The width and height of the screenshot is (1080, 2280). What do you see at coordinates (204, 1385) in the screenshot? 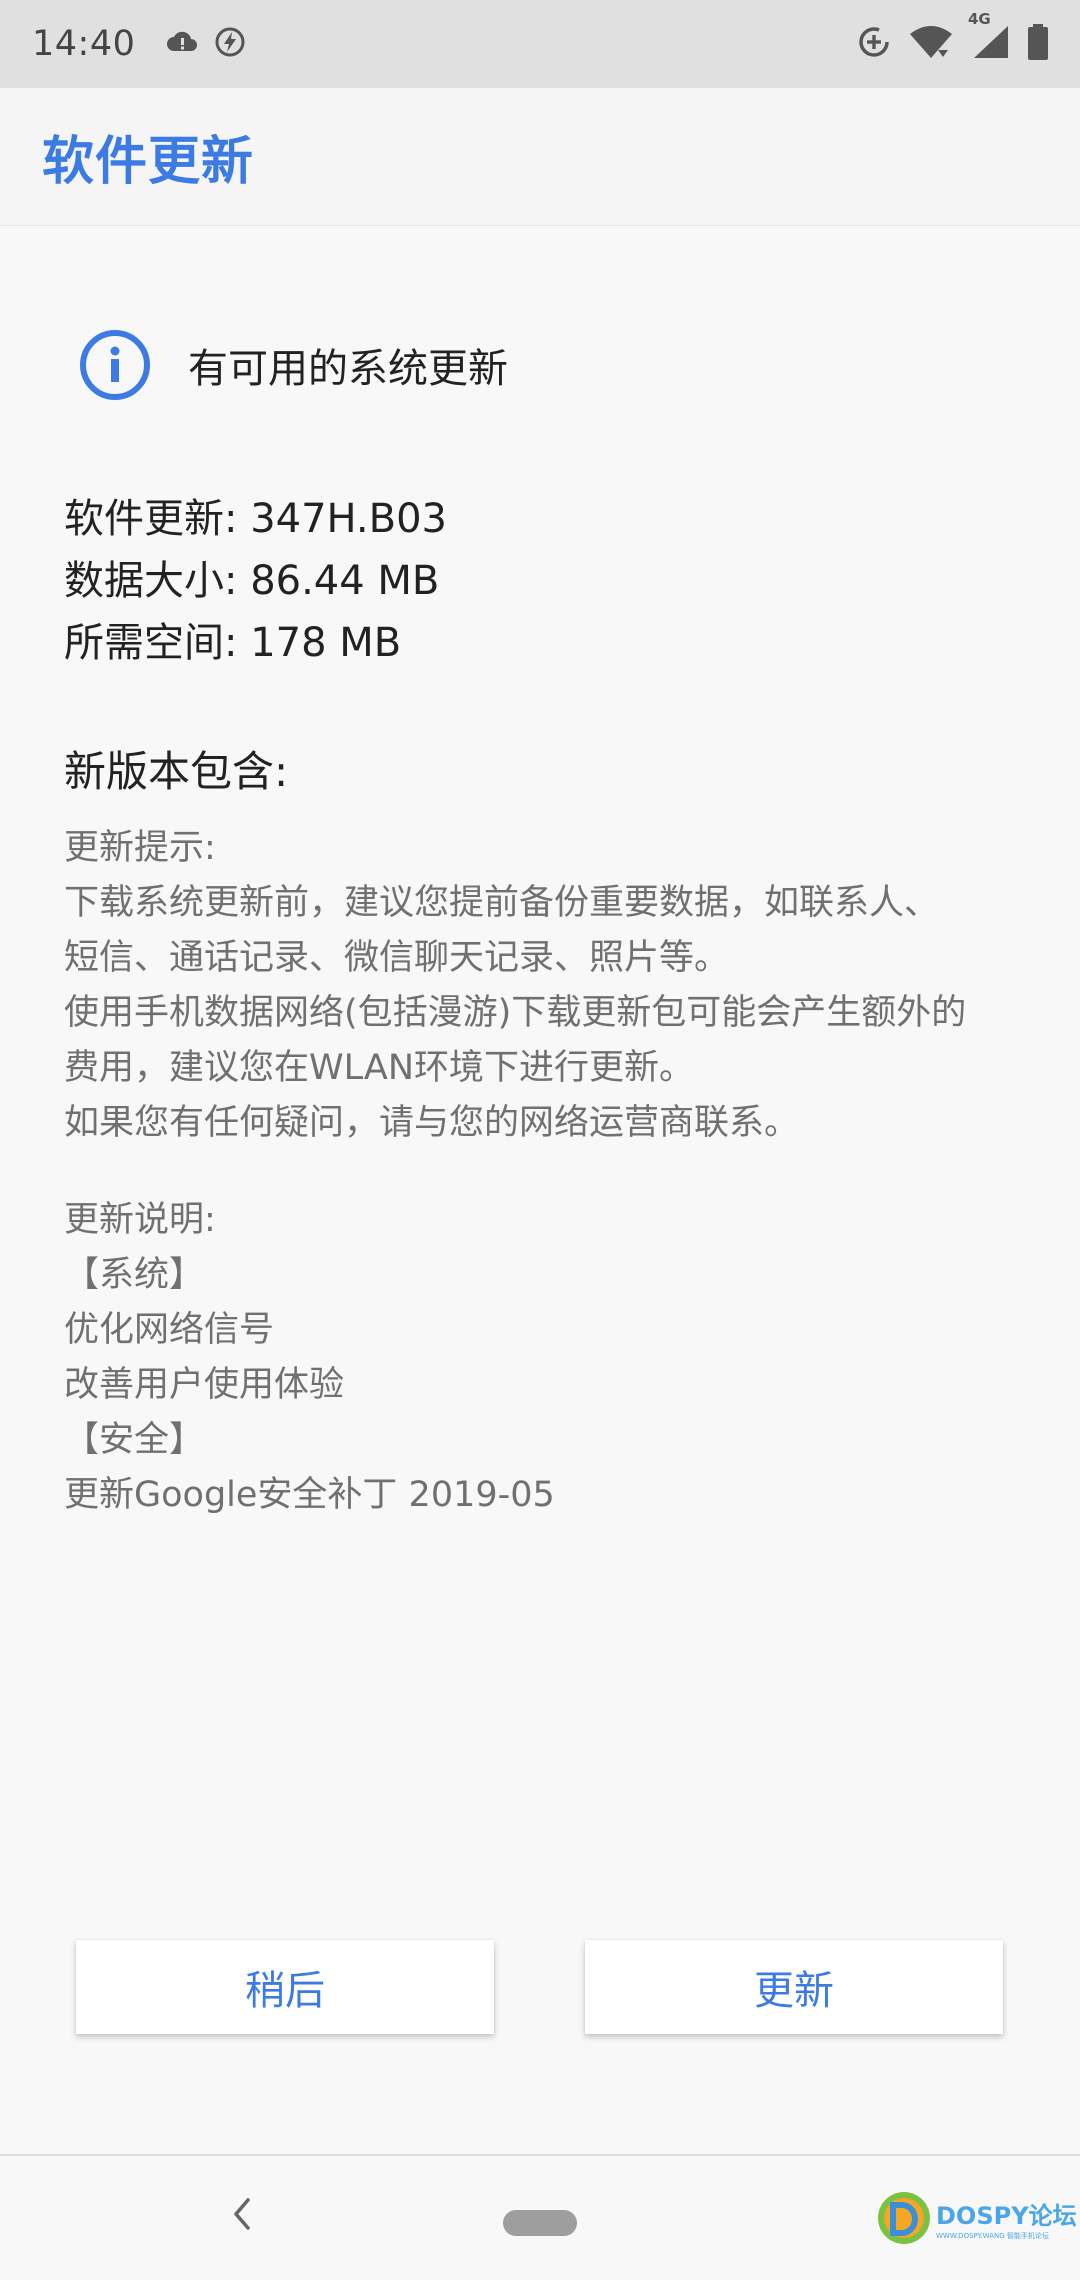
I see `note-line: 改善用户使用体验` at bounding box center [204, 1385].